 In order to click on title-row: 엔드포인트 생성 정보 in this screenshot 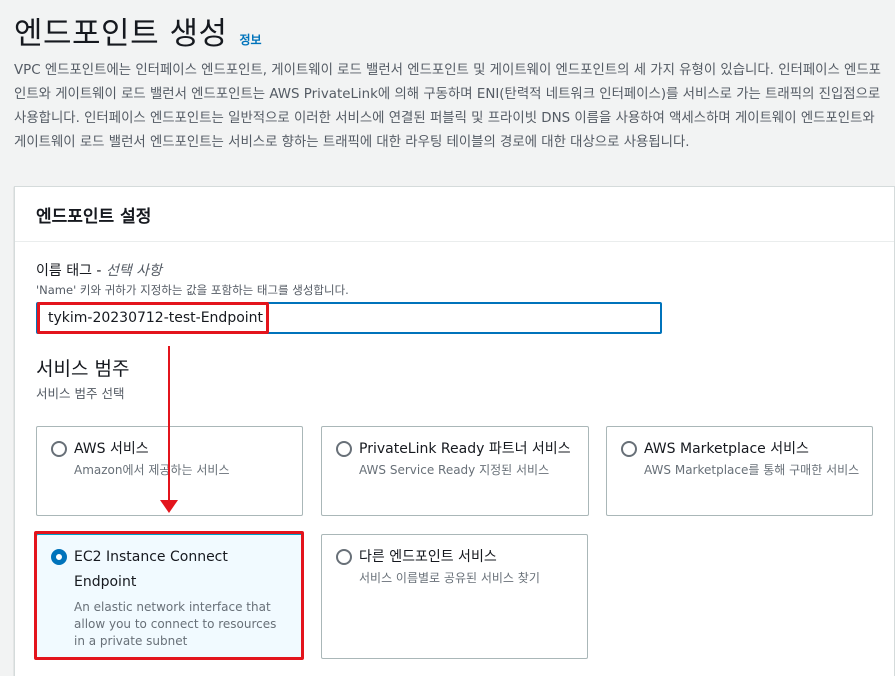, I will do `click(453, 30)`.